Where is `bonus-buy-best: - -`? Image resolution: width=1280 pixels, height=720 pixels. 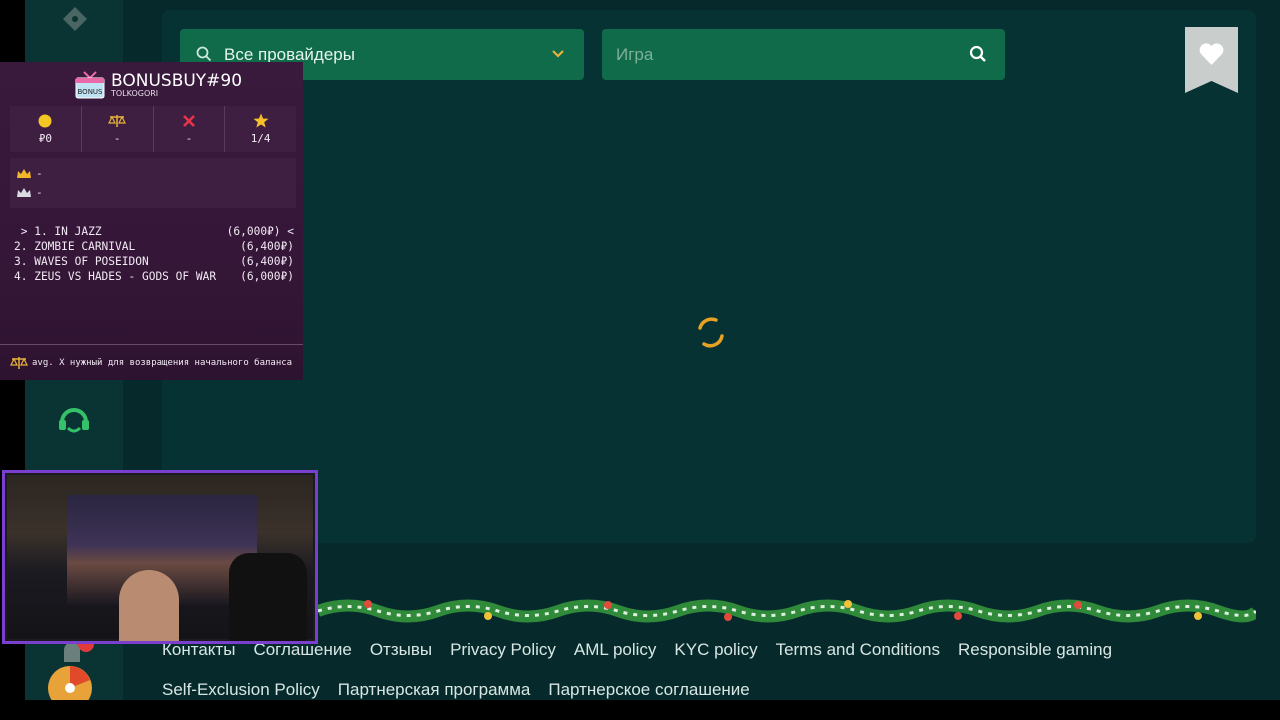 bonus-buy-best: - - is located at coordinates (153, 183).